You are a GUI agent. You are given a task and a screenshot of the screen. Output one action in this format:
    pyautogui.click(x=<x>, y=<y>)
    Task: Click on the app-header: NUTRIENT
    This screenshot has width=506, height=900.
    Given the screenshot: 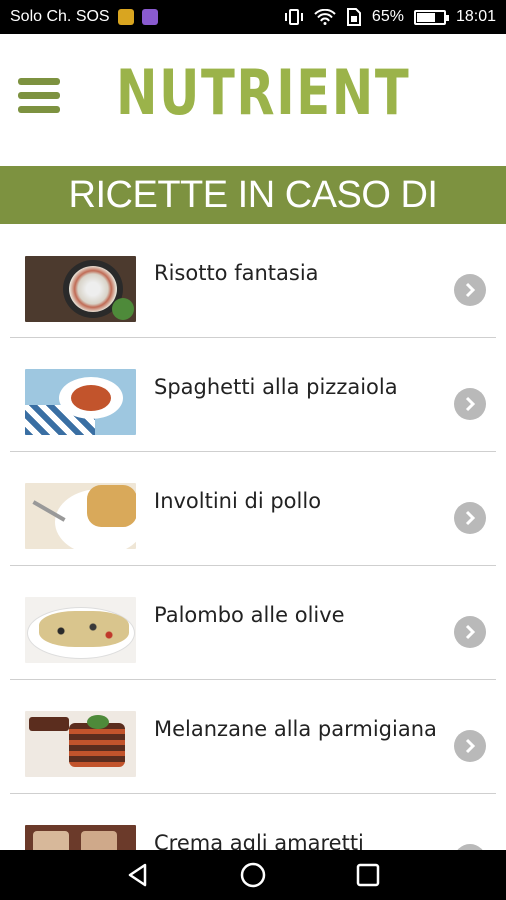 What is the action you would take?
    pyautogui.click(x=253, y=100)
    